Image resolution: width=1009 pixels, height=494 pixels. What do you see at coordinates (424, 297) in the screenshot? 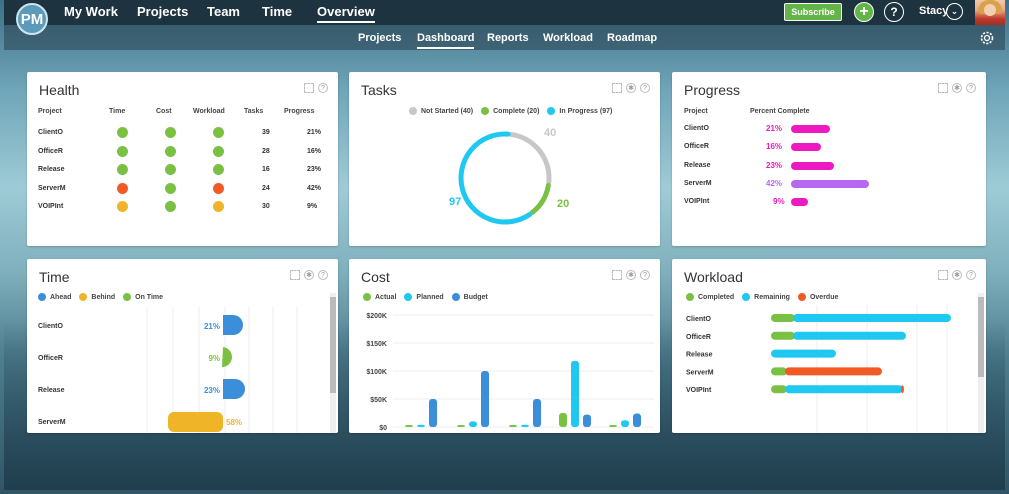
I see `legend-planned: Planned` at bounding box center [424, 297].